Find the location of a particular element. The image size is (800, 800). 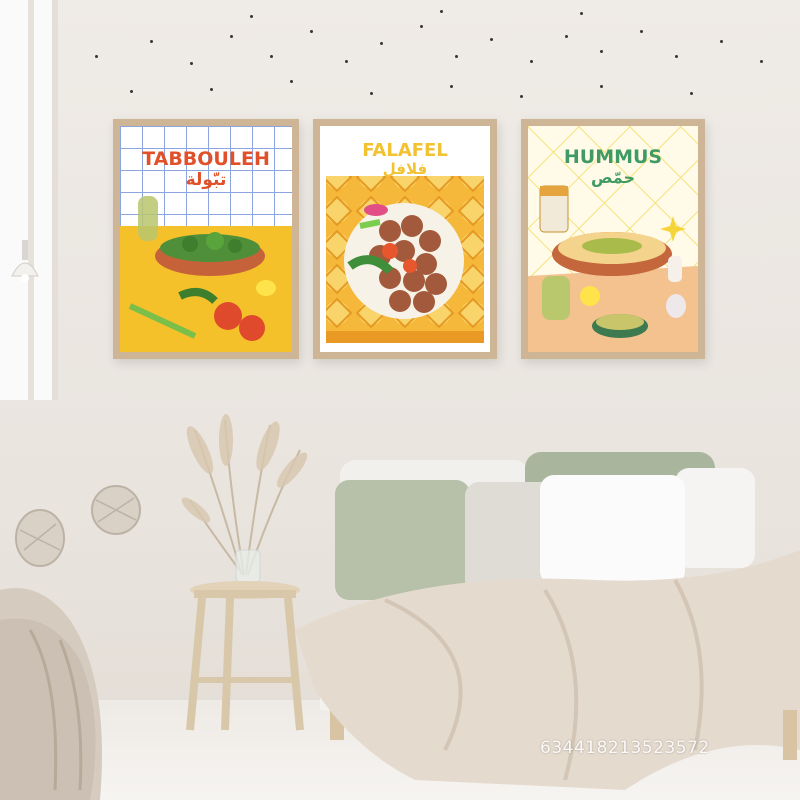

watermark-number: 634418213523572 is located at coordinates (625, 748).